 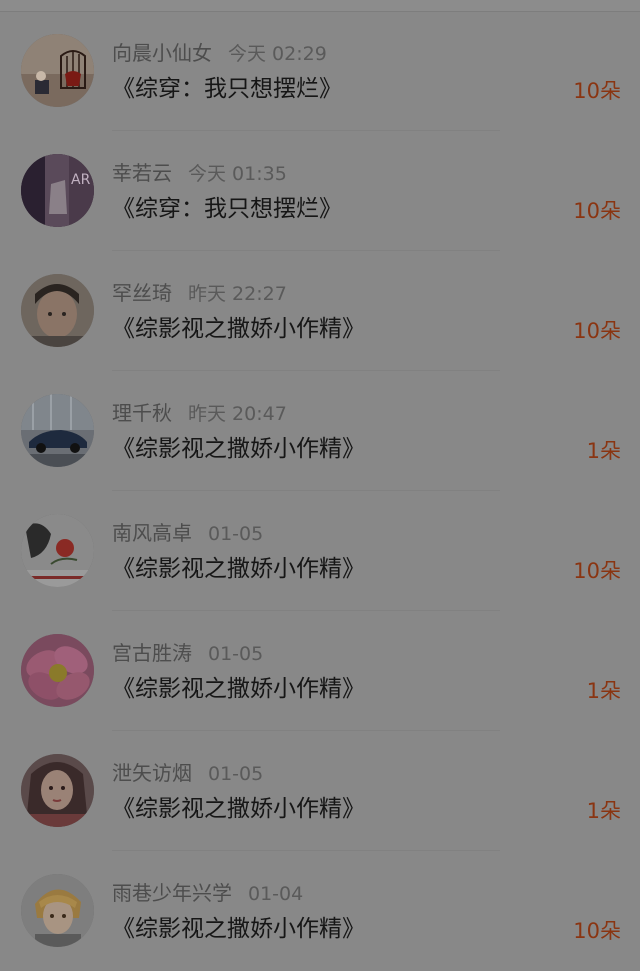 I want to click on timestamp: 今天 02:29, so click(x=277, y=54).